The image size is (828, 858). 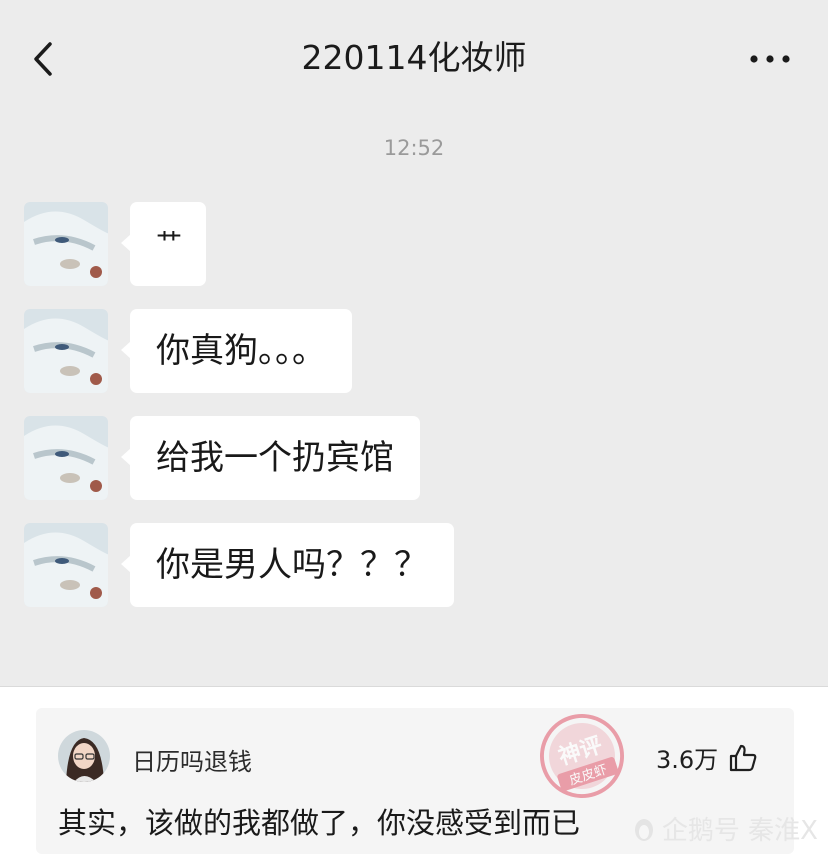 What do you see at coordinates (582, 756) in the screenshot?
I see `hot-comment-stamp: 神评 皮皮虾` at bounding box center [582, 756].